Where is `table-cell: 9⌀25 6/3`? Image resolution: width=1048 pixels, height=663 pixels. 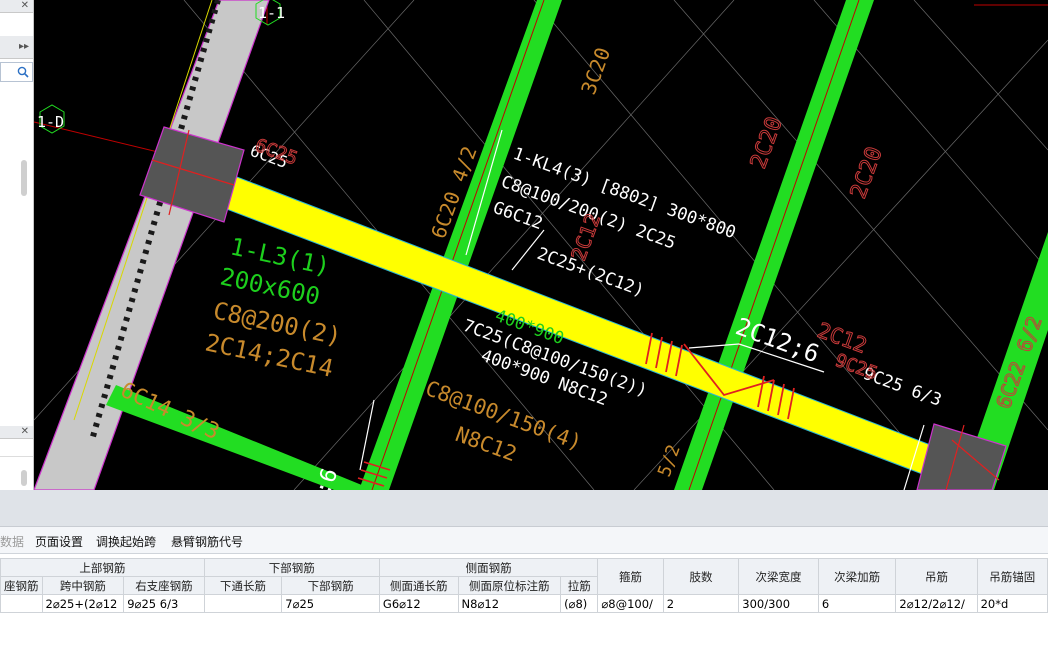
table-cell: 9⌀25 6/3 is located at coordinates (164, 603).